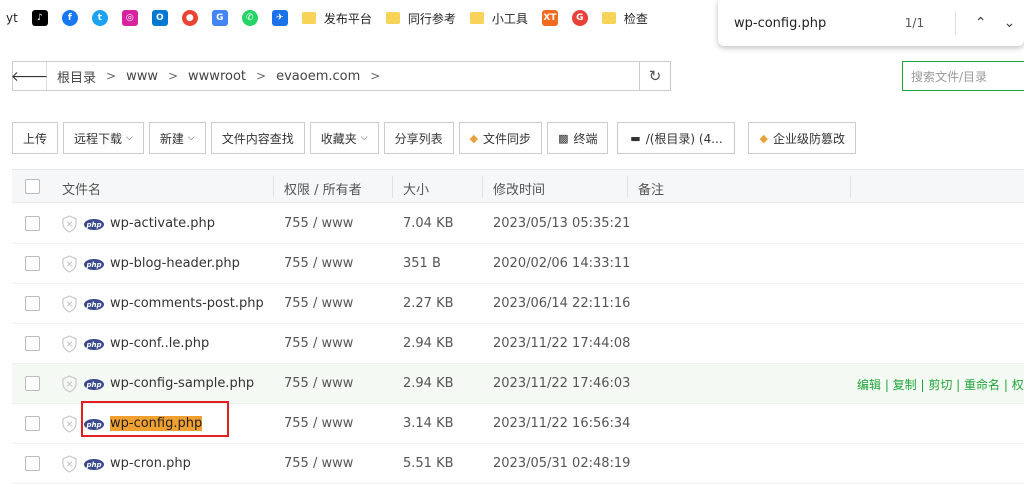  I want to click on find-previous-button: ⌃, so click(980, 23).